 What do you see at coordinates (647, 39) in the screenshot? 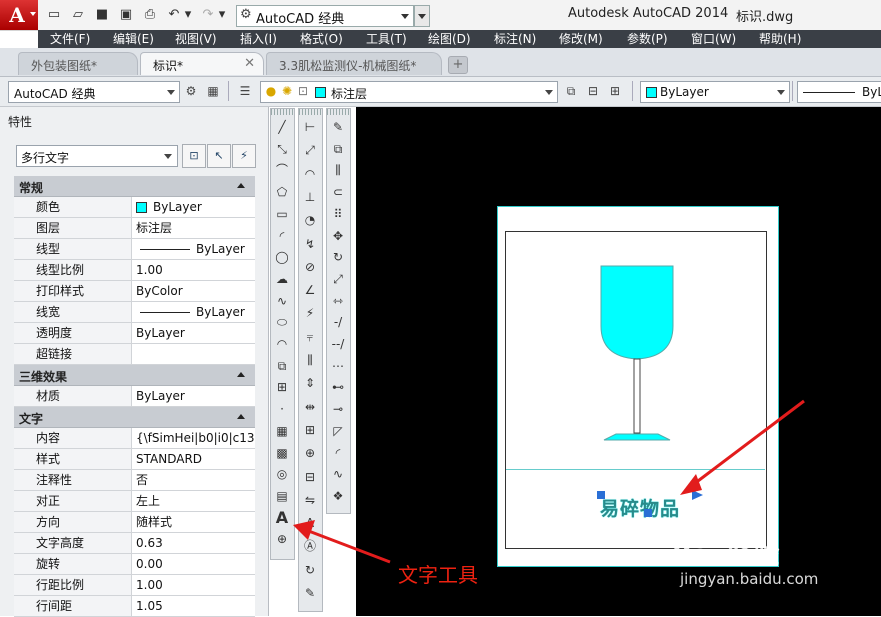
I see `menu-parametric: 参数(P)` at bounding box center [647, 39].